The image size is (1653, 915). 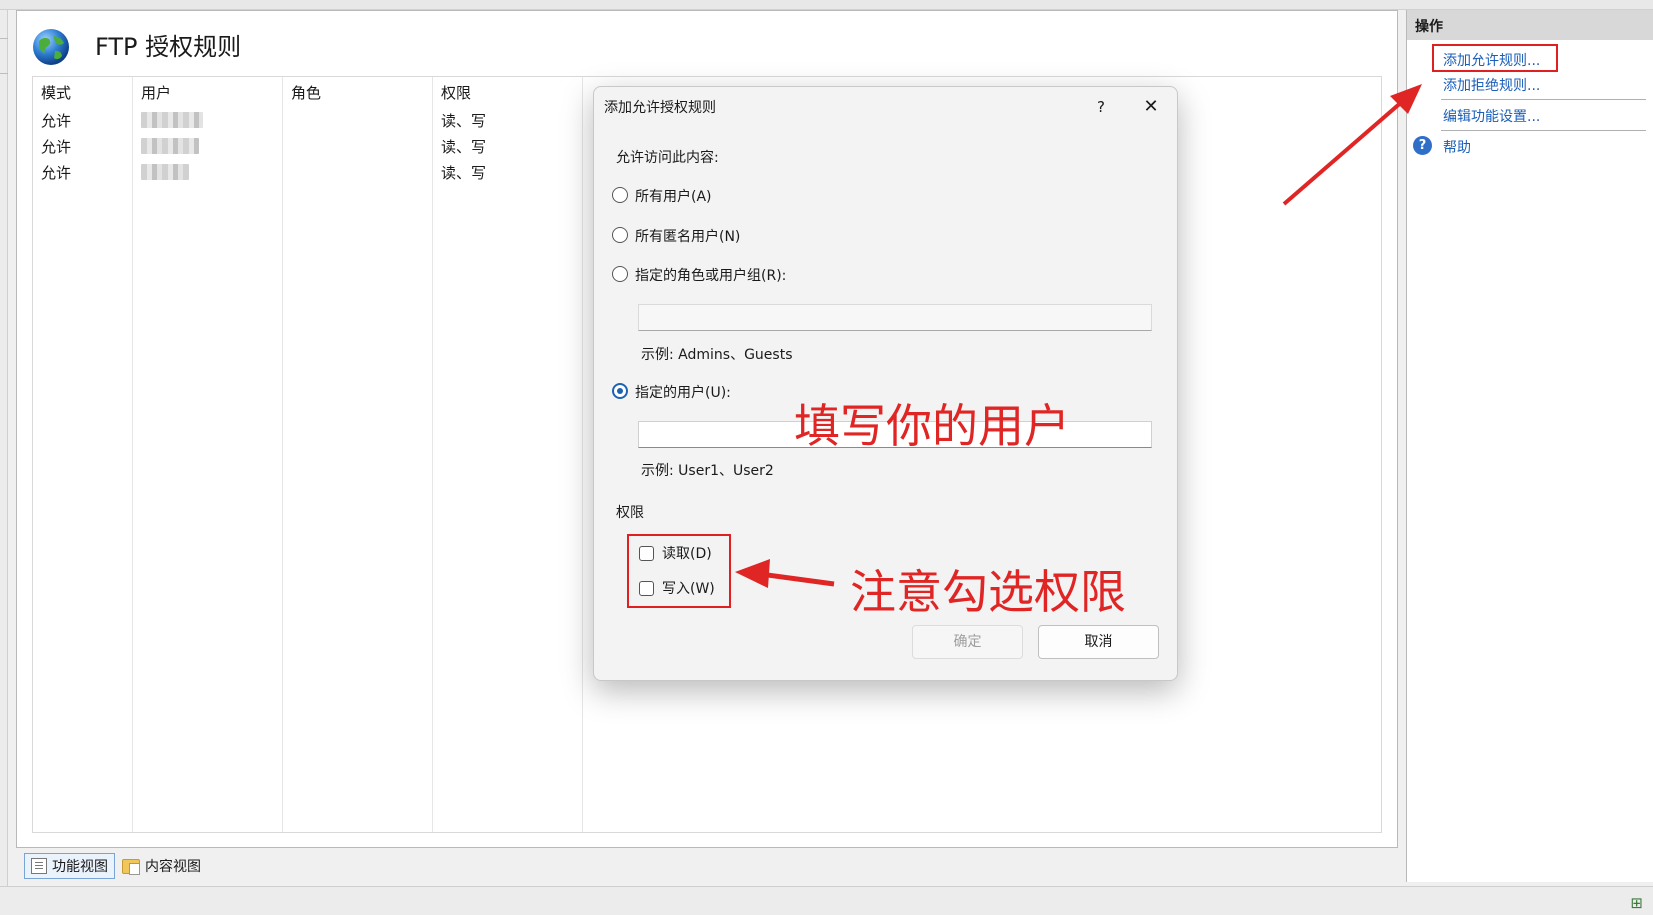 What do you see at coordinates (51, 47) in the screenshot?
I see `globe-icon` at bounding box center [51, 47].